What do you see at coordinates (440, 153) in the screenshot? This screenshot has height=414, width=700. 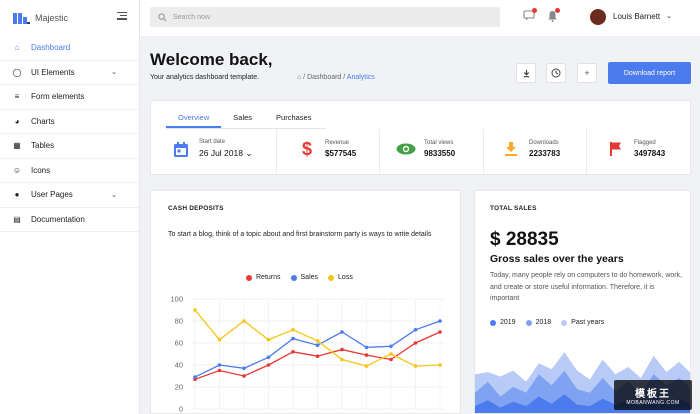 I see `stat-value: 9833550` at bounding box center [440, 153].